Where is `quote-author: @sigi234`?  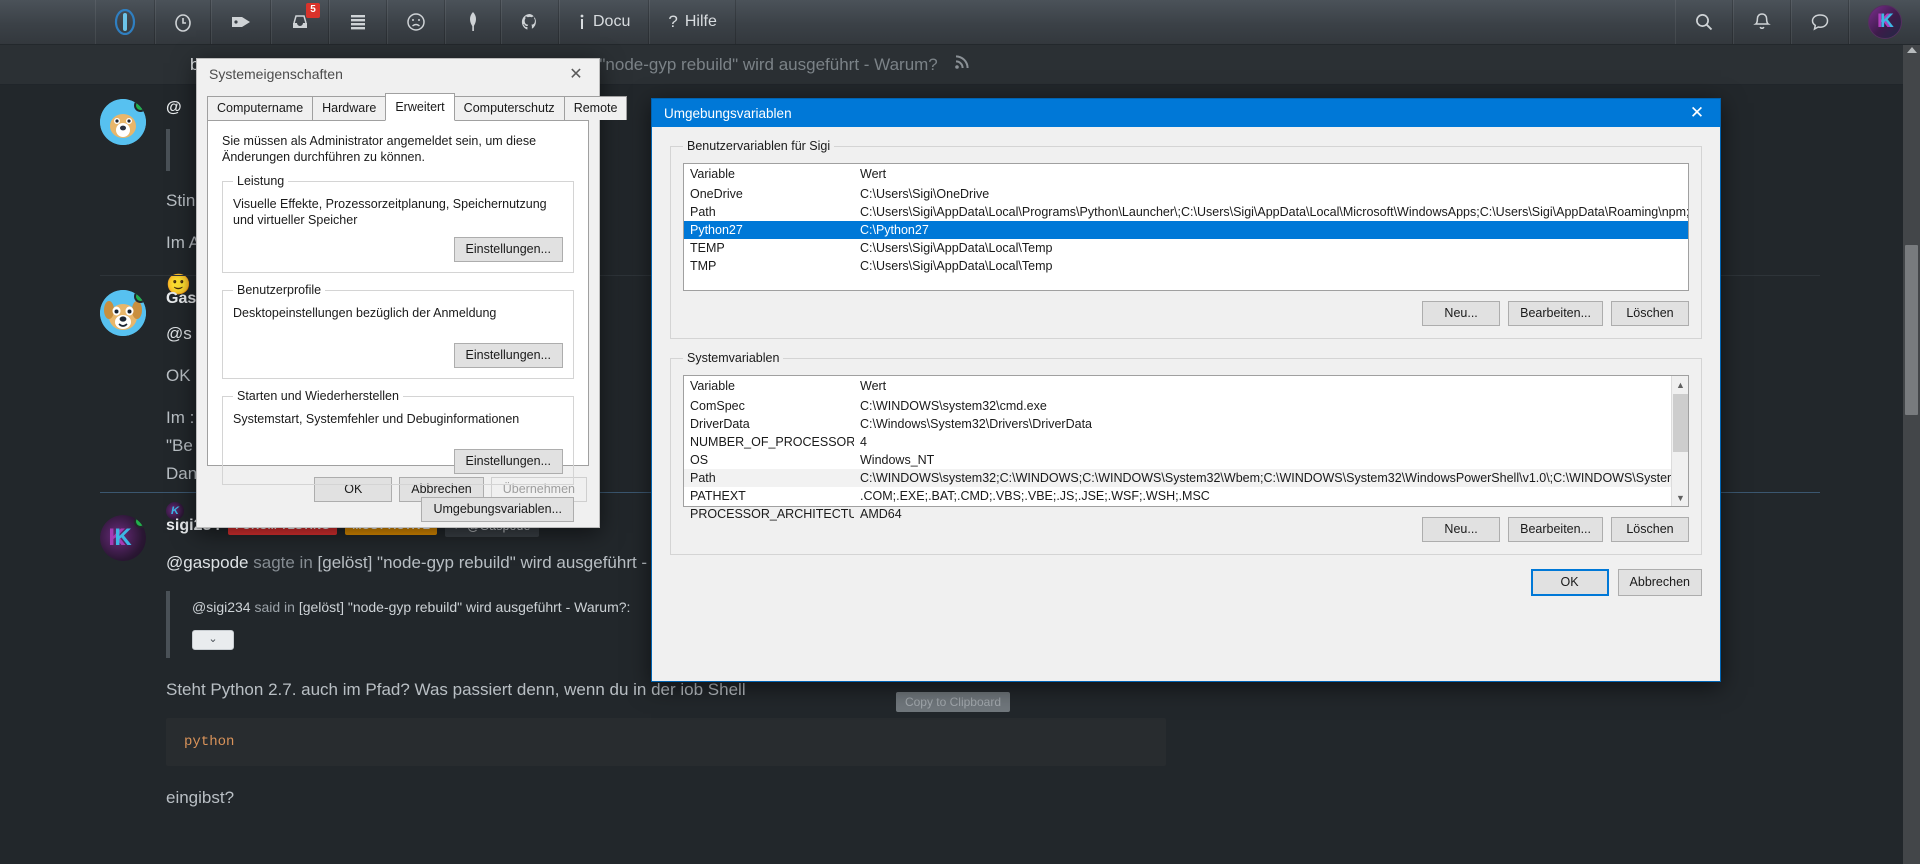 quote-author: @sigi234 is located at coordinates (221, 607).